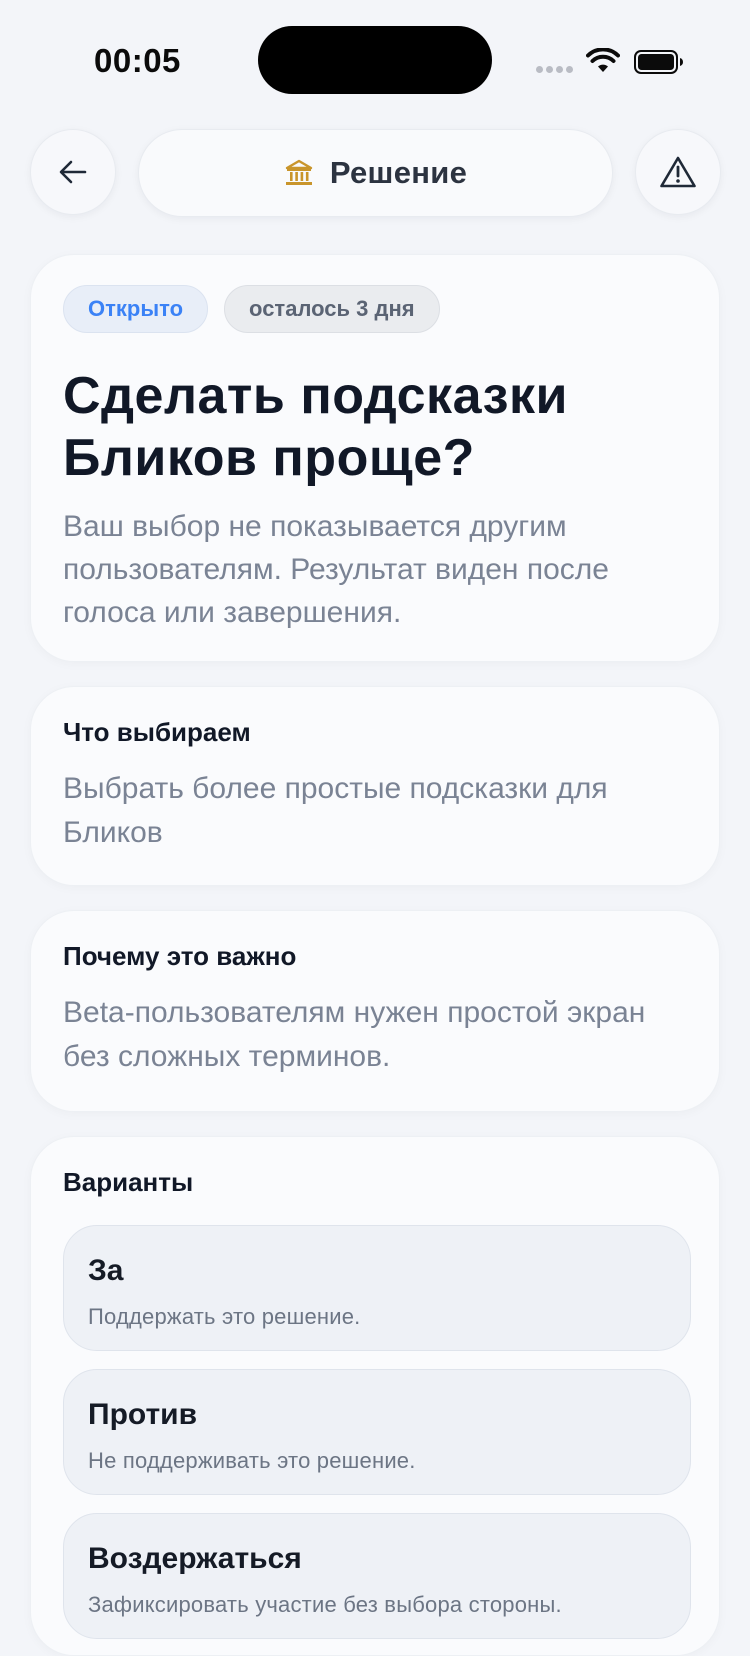 The image size is (750, 1656). Describe the element at coordinates (128, 1182) in the screenshot. I see `options-heading: Варианты` at that location.